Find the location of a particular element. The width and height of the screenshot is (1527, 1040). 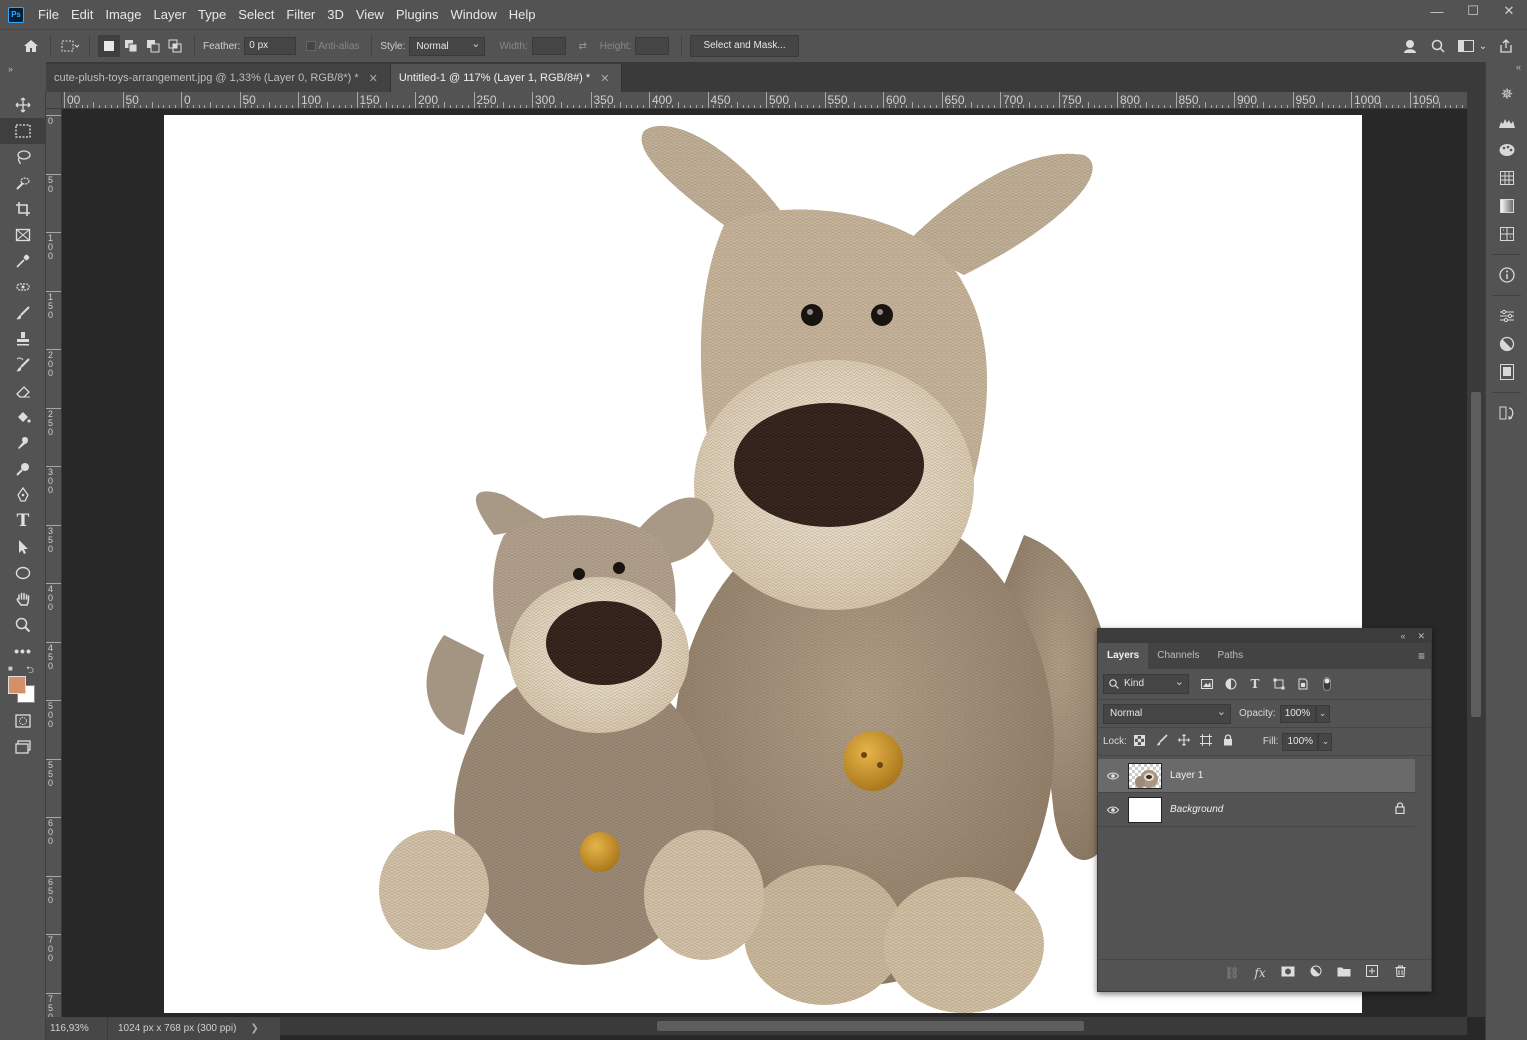

collapse-toolbar-icon: » is located at coordinates (10, 69).